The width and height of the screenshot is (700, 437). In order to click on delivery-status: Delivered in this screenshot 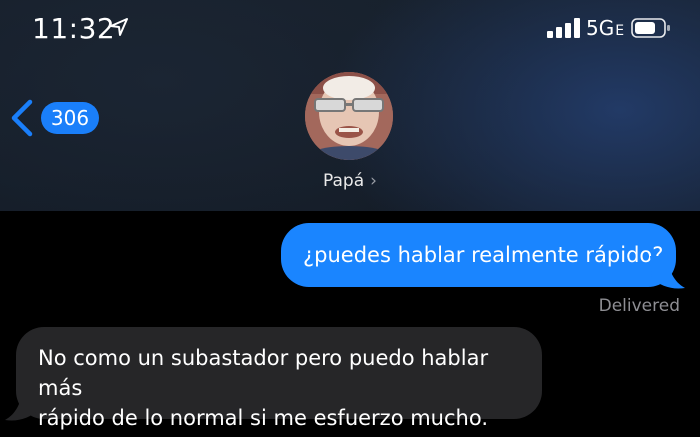, I will do `click(639, 306)`.